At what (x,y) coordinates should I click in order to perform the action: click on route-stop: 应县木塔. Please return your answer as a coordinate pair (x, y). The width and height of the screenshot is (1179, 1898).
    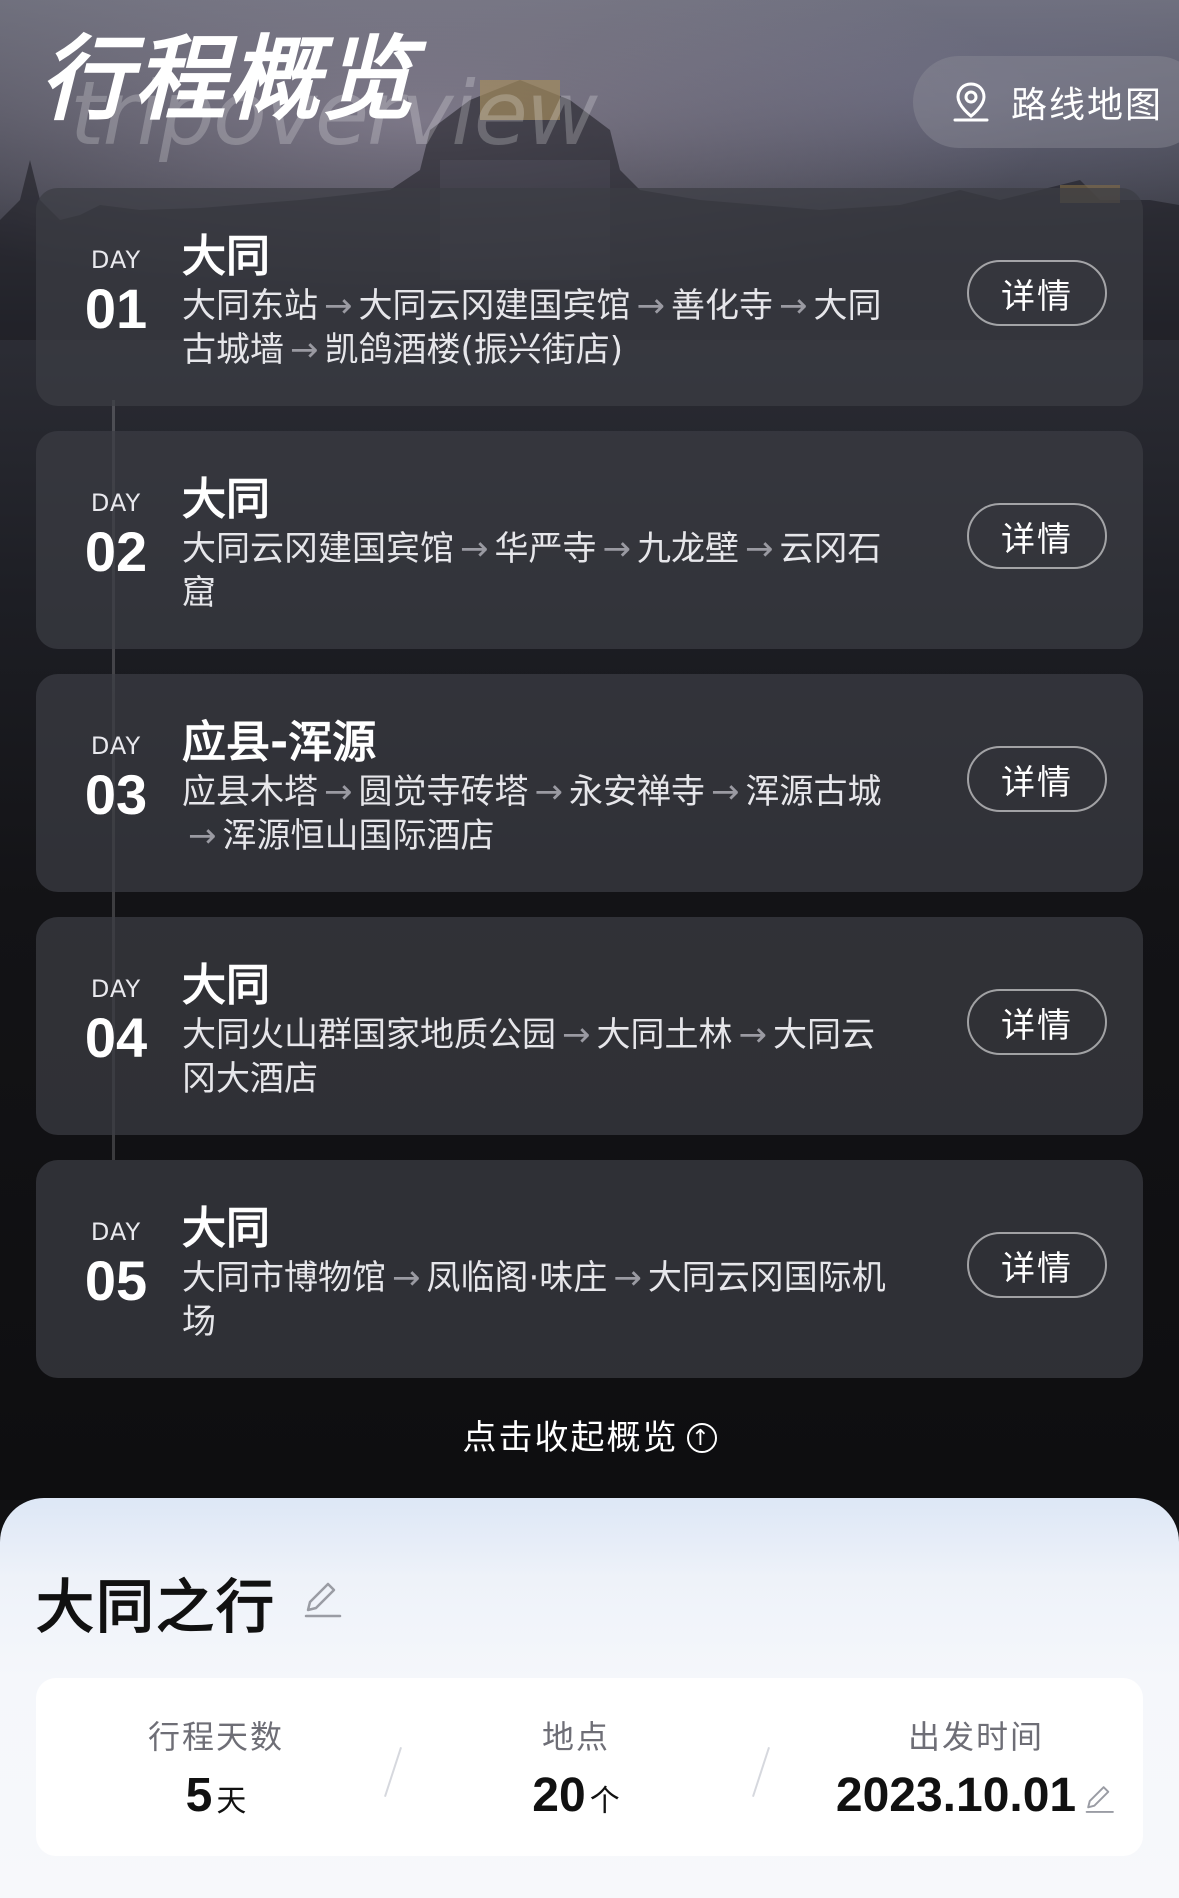
    Looking at the image, I should click on (250, 792).